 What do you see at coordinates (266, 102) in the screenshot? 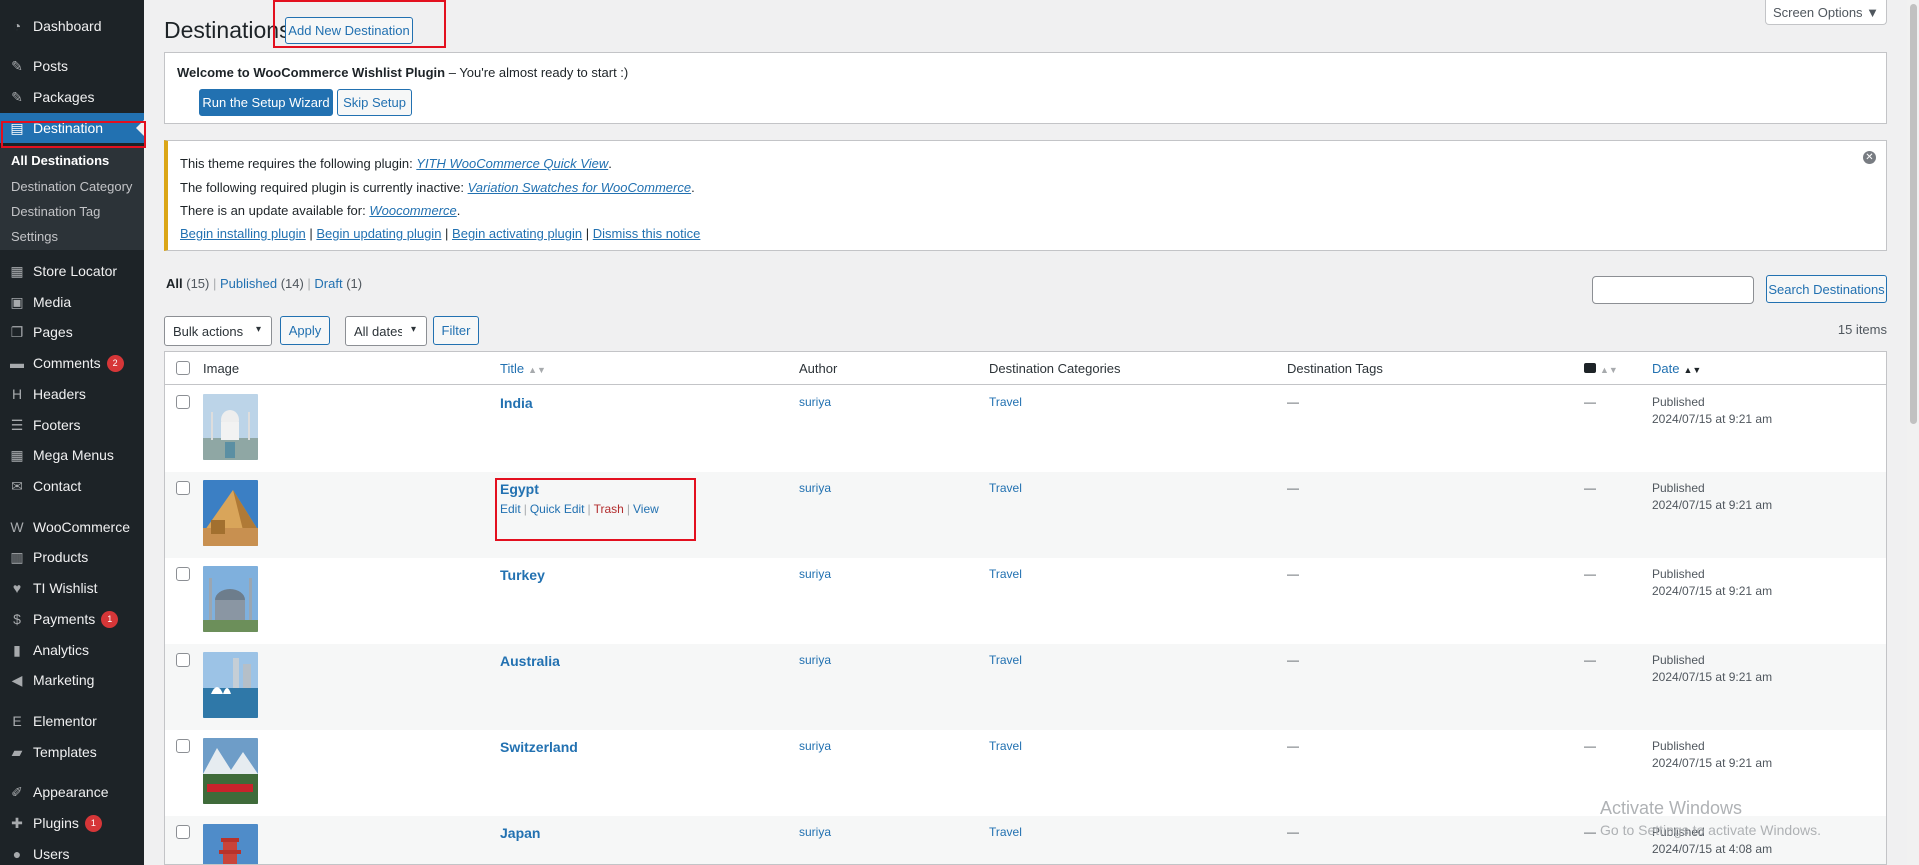
I see `run-setup-wizard-button: Run the Setup Wizard` at bounding box center [266, 102].